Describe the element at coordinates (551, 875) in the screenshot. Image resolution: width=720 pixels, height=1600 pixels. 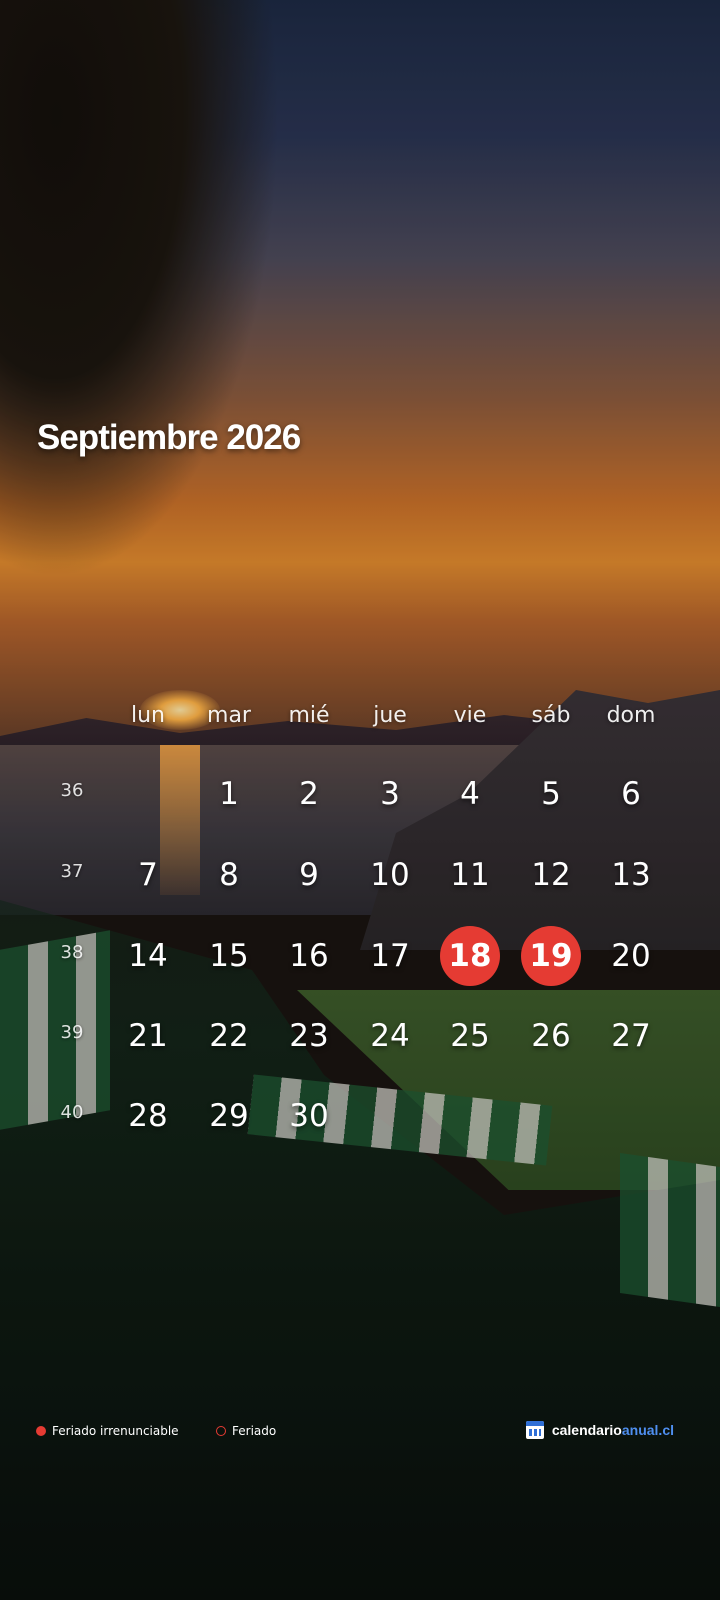
I see `calendar-day: 12` at that location.